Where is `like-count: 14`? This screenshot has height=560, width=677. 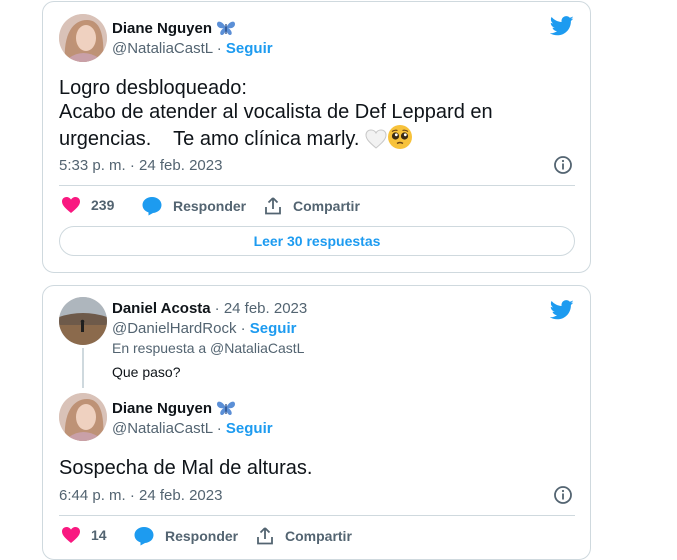 like-count: 14 is located at coordinates (99, 535).